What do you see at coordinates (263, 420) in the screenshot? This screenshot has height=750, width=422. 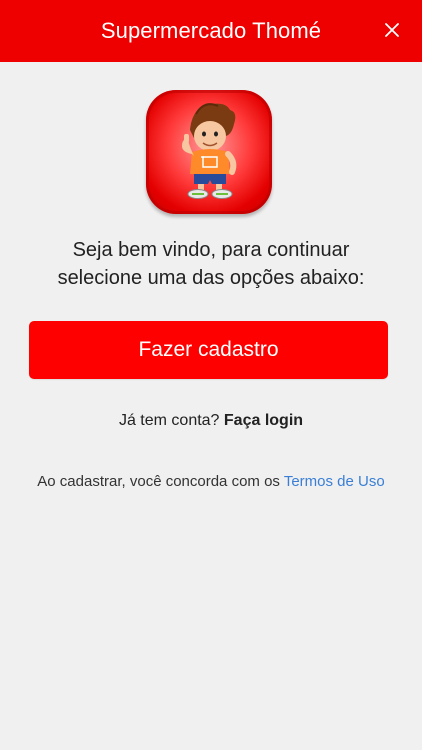 I see `login-link: Faça login` at bounding box center [263, 420].